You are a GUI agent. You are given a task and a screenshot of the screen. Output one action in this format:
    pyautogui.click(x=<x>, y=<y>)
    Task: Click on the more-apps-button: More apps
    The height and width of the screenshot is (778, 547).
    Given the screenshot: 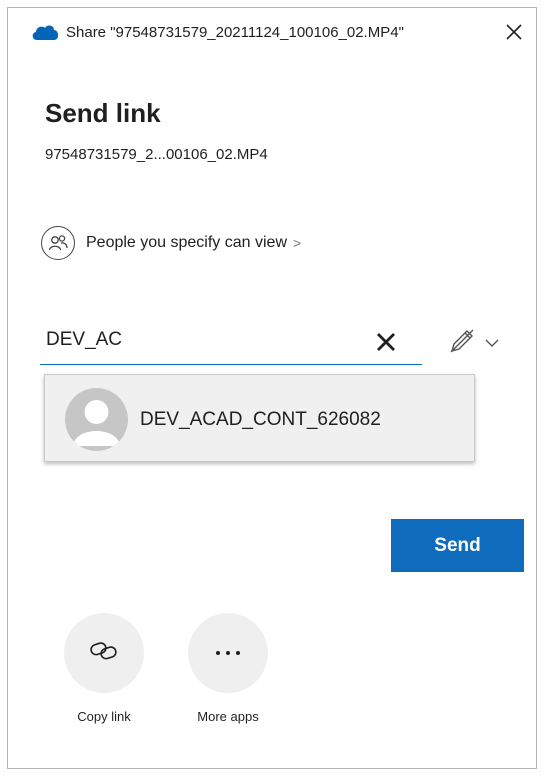 What is the action you would take?
    pyautogui.click(x=228, y=668)
    